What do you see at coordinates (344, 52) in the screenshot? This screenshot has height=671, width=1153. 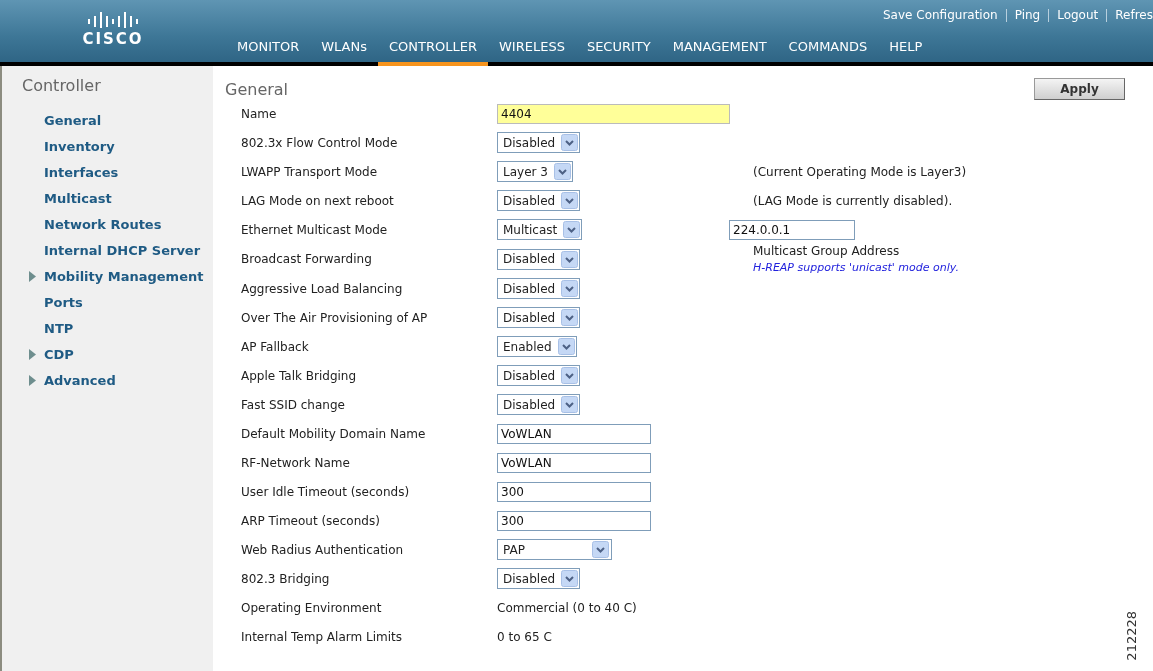 I see `nav-tab: WLANs` at bounding box center [344, 52].